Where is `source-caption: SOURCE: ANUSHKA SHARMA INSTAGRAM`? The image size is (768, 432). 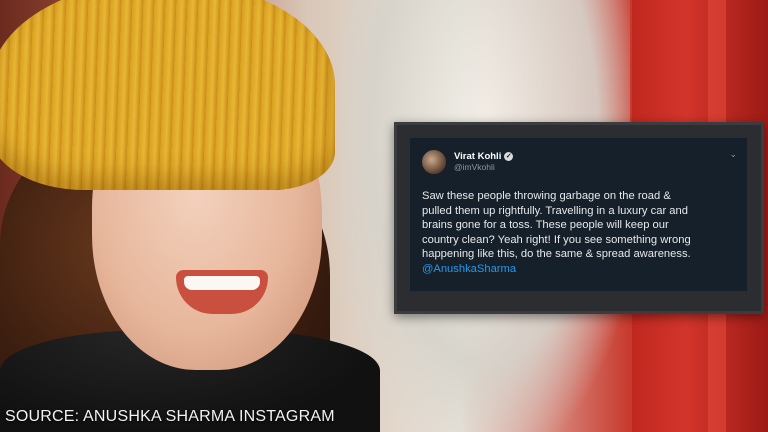
source-caption: SOURCE: ANUSHKA SHARMA INSTAGRAM is located at coordinates (170, 416).